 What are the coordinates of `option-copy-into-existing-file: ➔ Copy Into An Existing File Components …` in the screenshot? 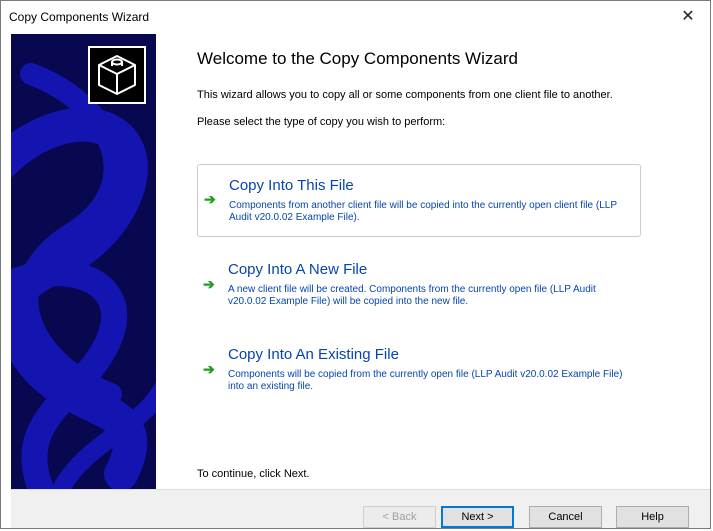 It's located at (419, 372).